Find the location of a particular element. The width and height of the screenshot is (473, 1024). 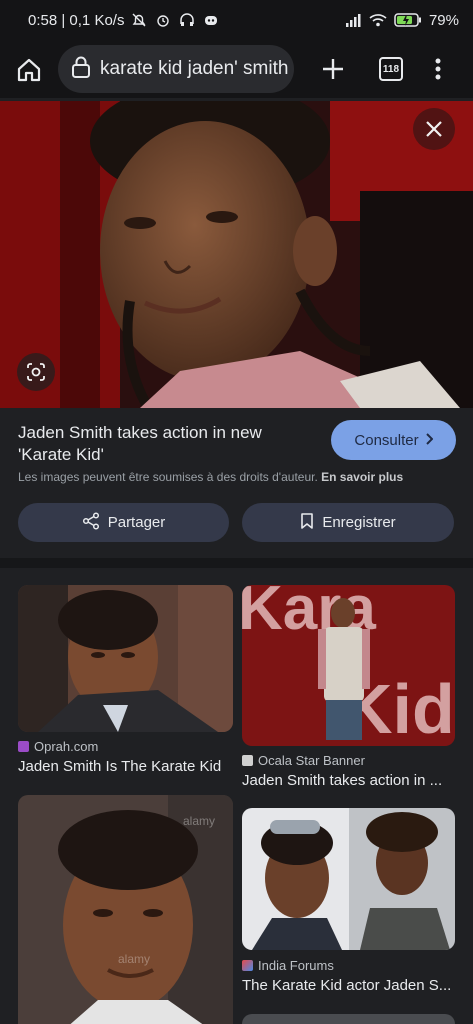

result-source-label: Oprah.com is located at coordinates (66, 746).